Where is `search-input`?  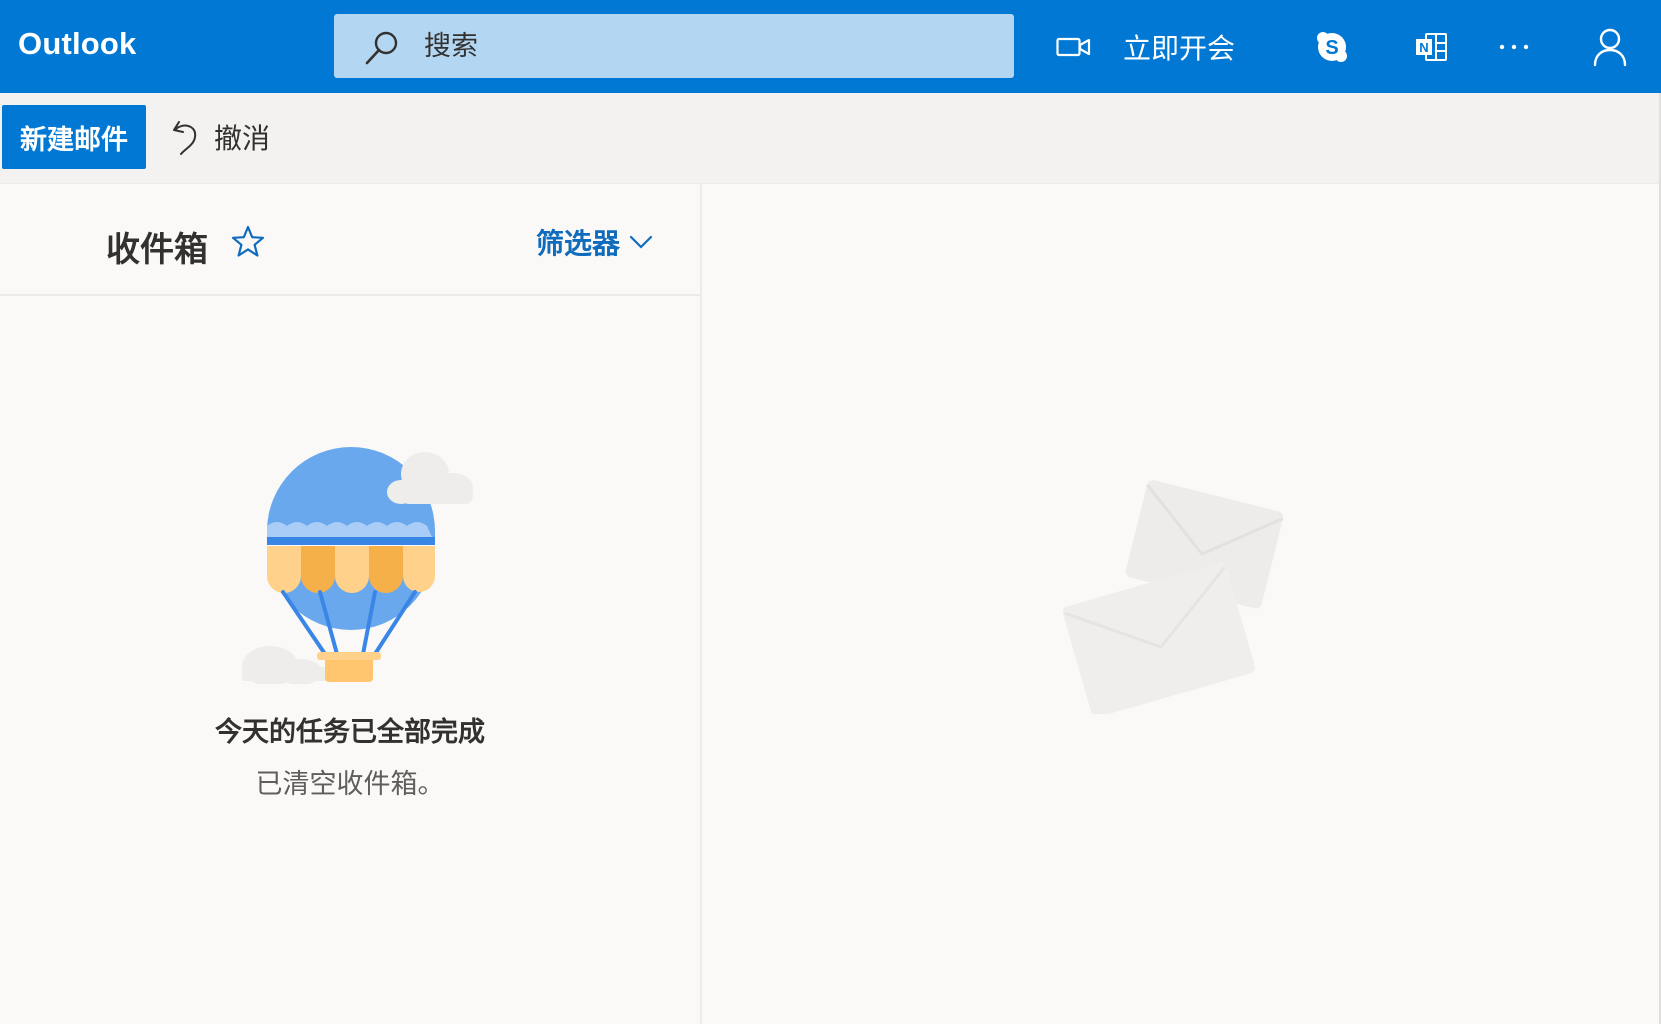
search-input is located at coordinates (704, 46).